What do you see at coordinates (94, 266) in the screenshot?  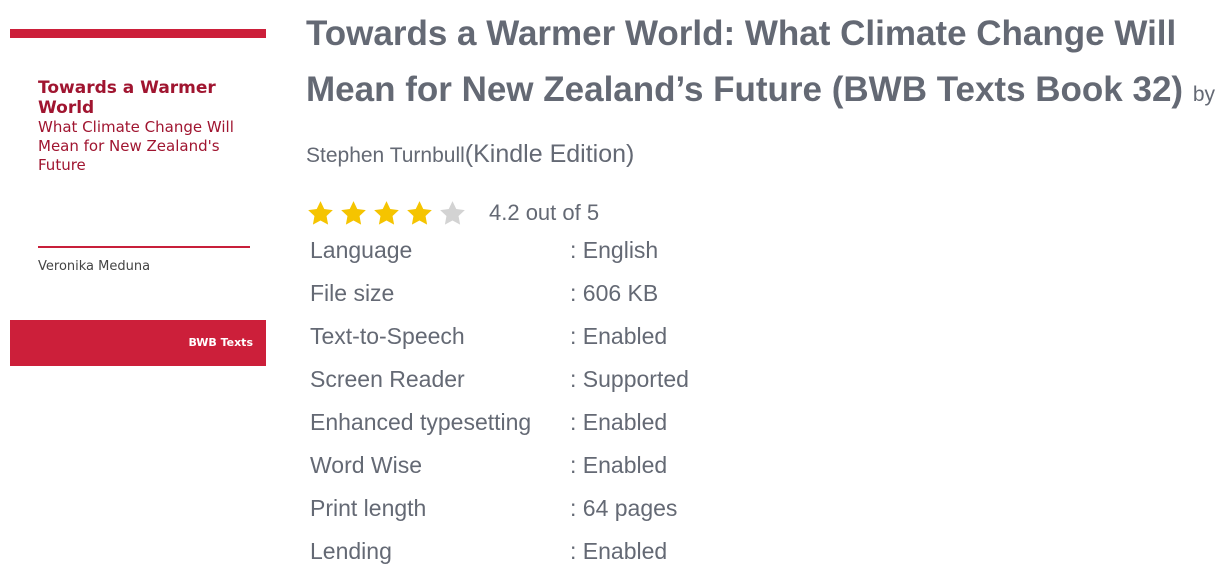 I see `cover-author: Veronika Meduna` at bounding box center [94, 266].